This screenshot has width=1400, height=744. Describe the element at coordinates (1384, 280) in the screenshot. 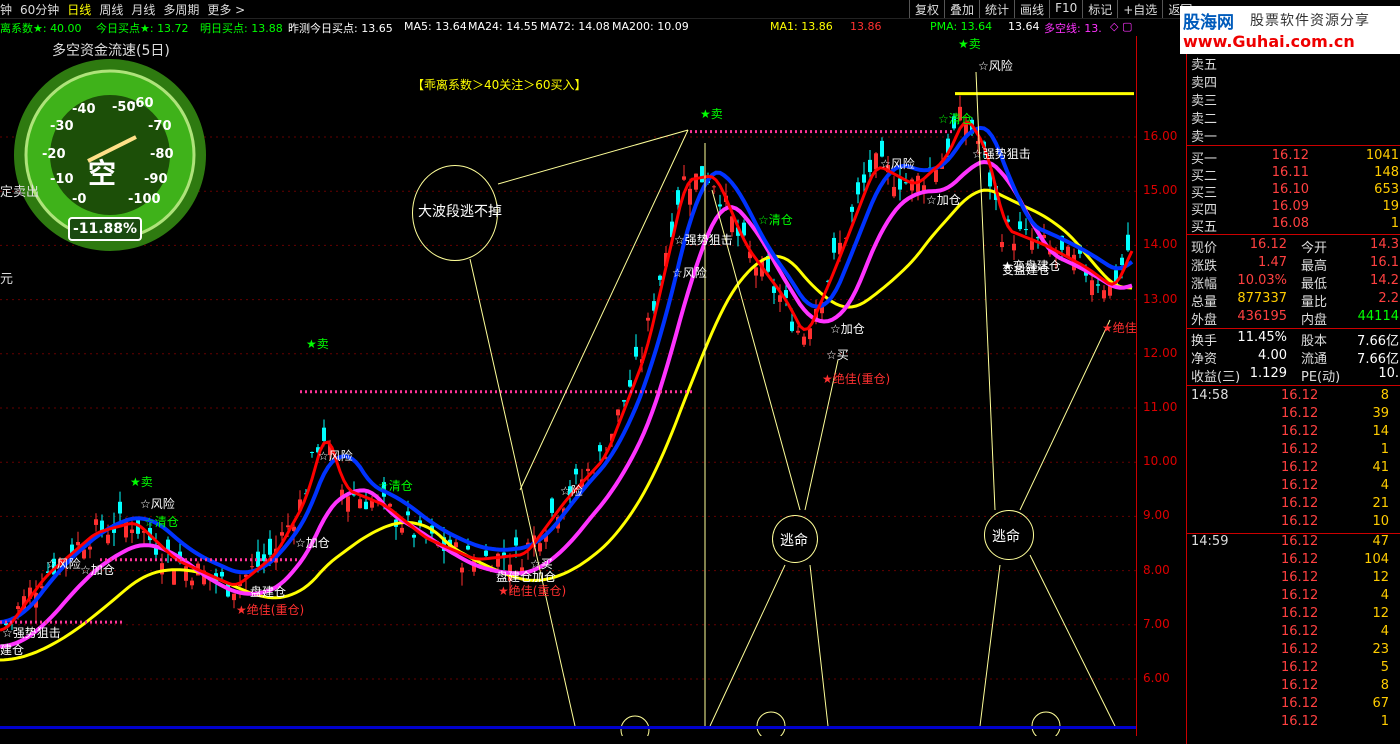

I see `quote-value-2: 14.2` at that location.